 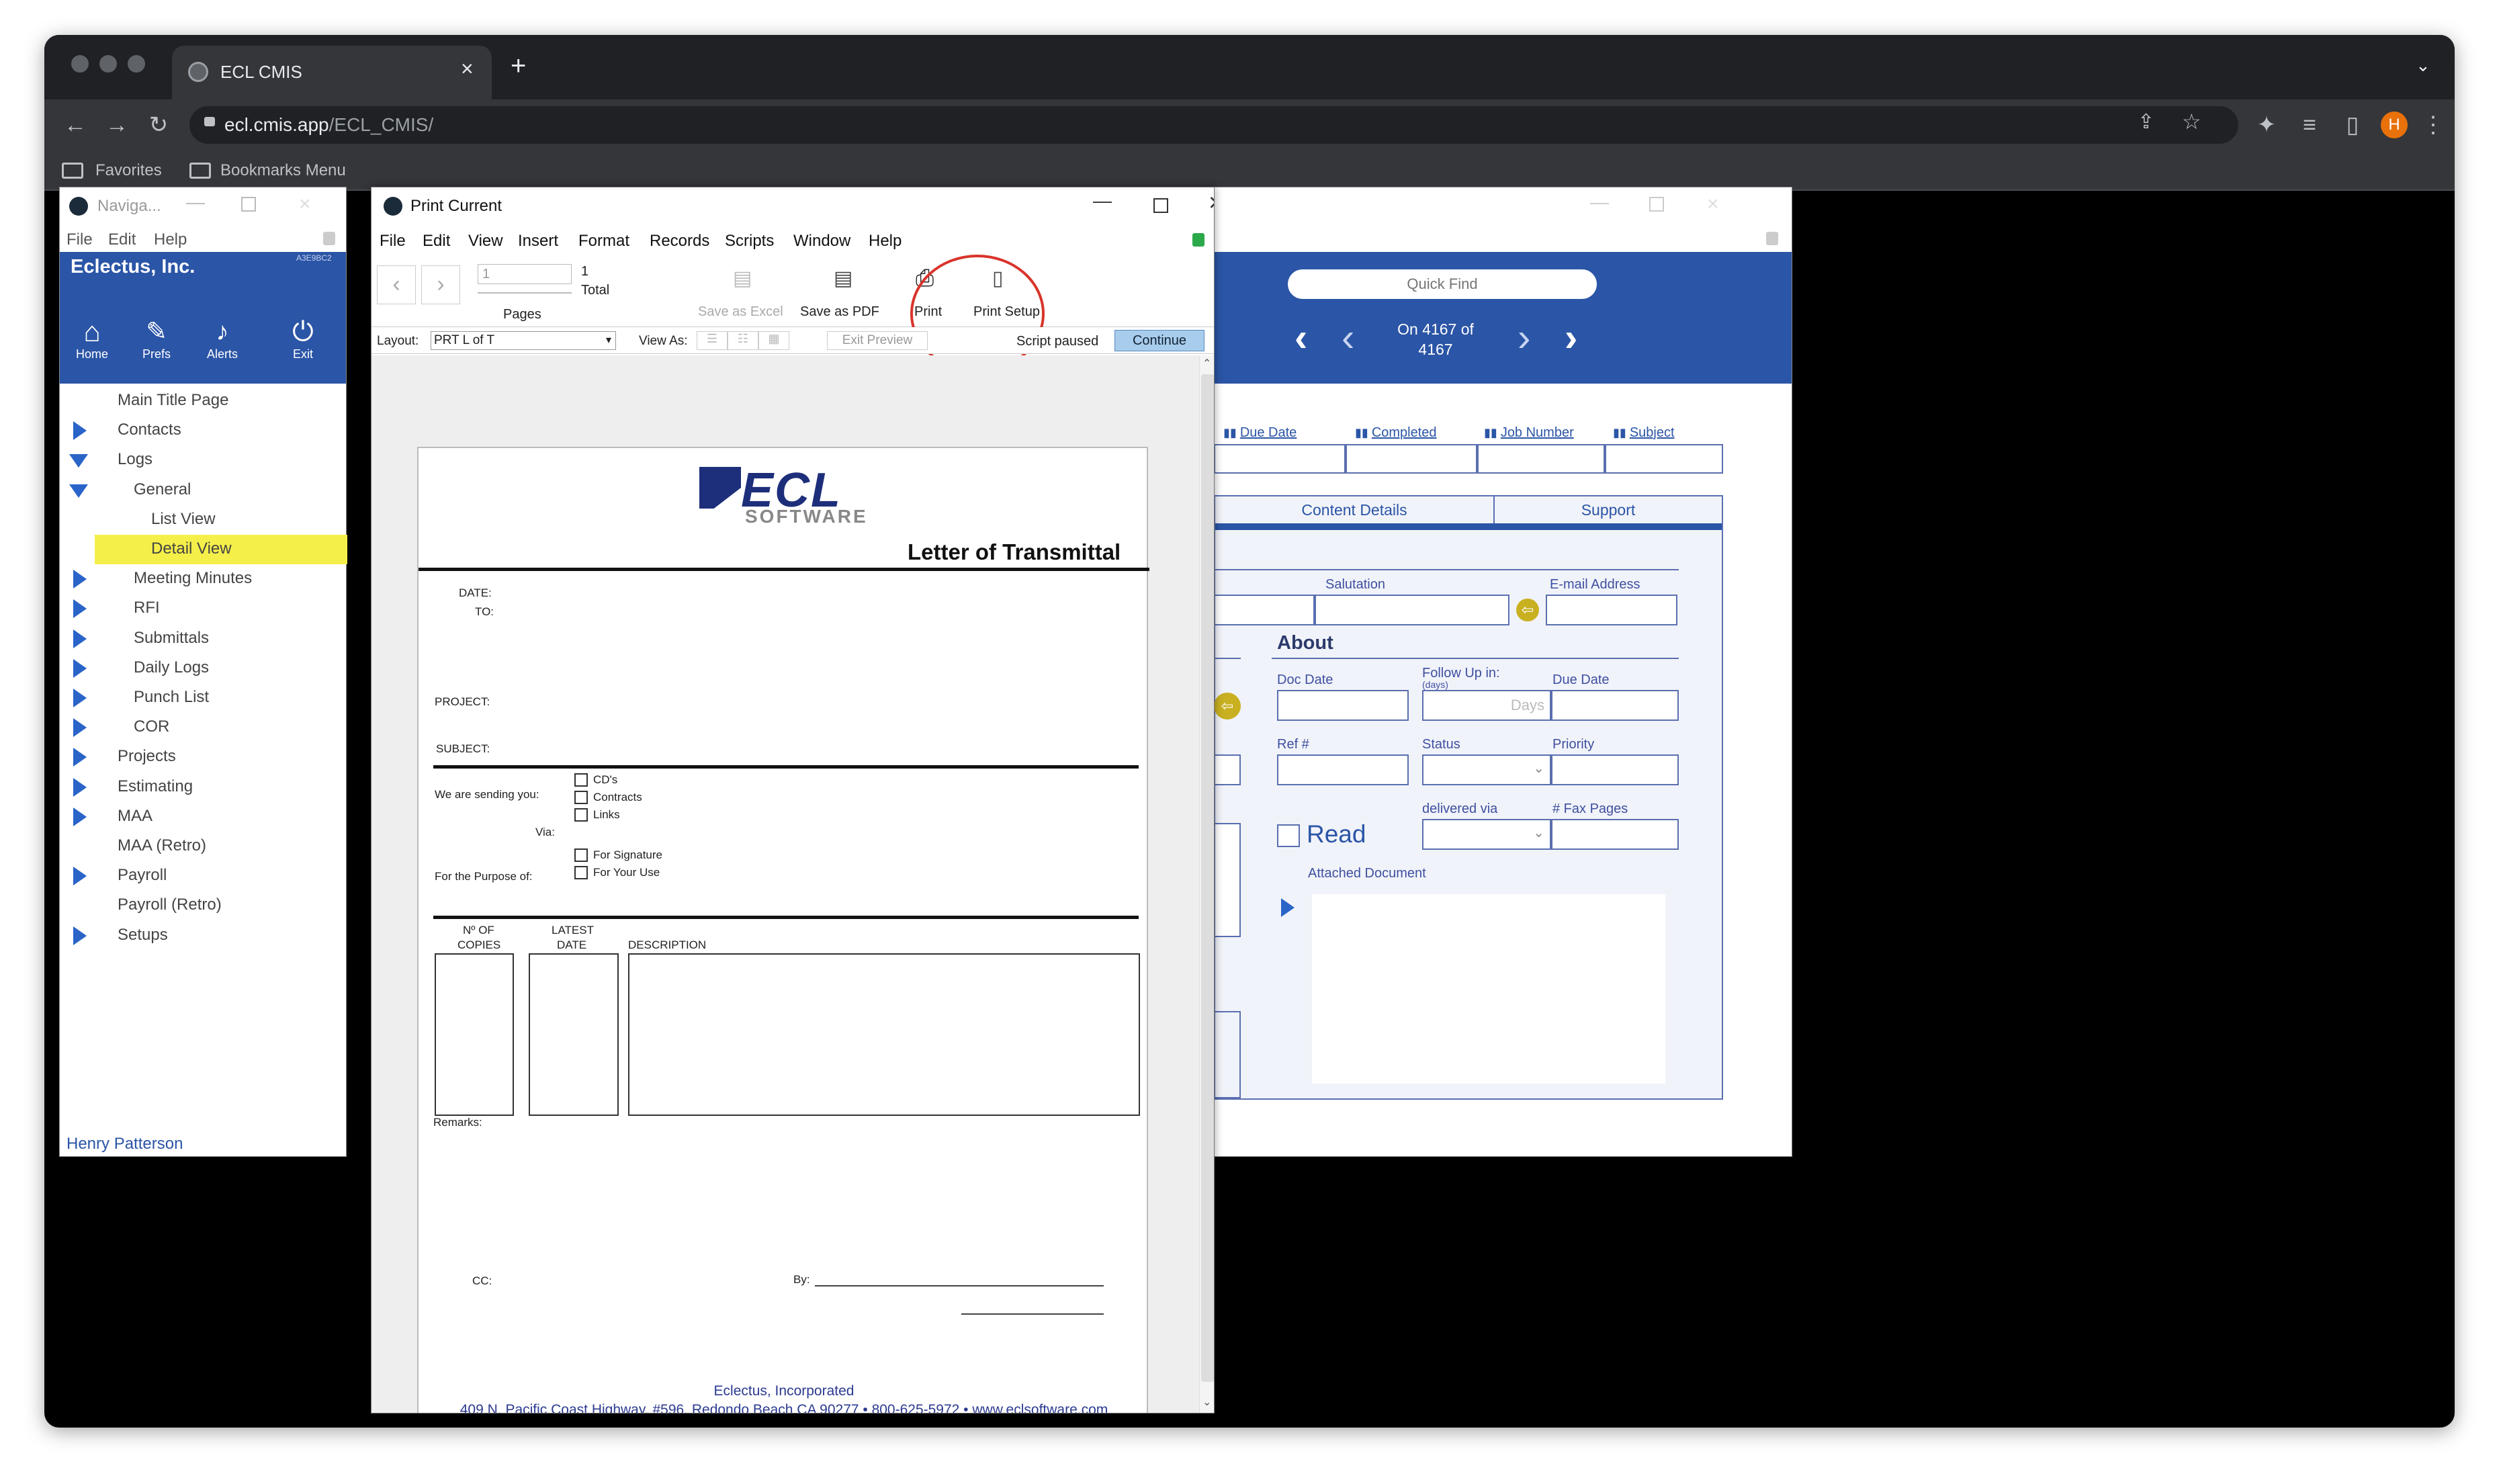 I want to click on delivered-select: ⌄, so click(x=1486, y=834).